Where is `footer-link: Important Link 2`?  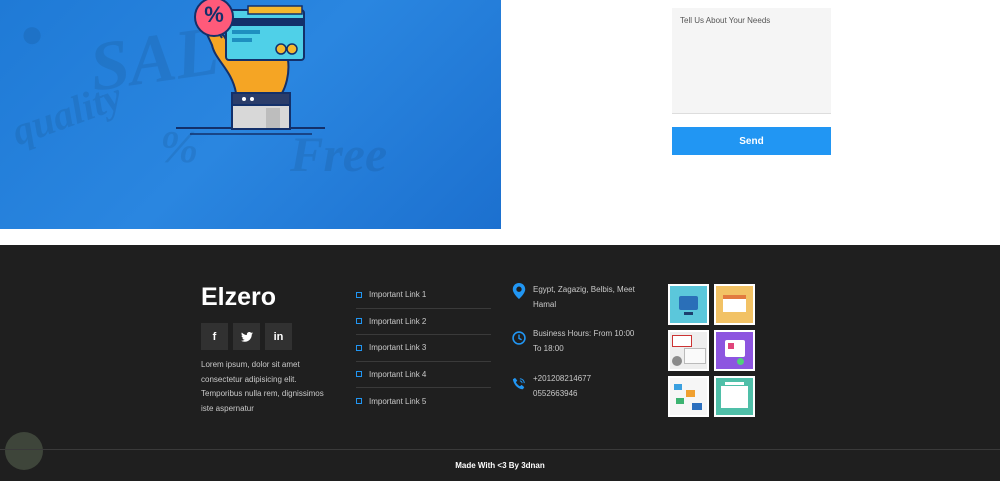 footer-link: Important Link 2 is located at coordinates (423, 322).